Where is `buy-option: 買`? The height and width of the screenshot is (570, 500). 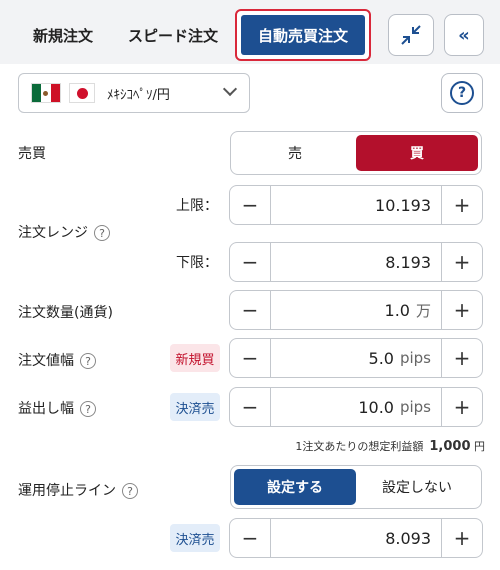
buy-option: 買 is located at coordinates (417, 153).